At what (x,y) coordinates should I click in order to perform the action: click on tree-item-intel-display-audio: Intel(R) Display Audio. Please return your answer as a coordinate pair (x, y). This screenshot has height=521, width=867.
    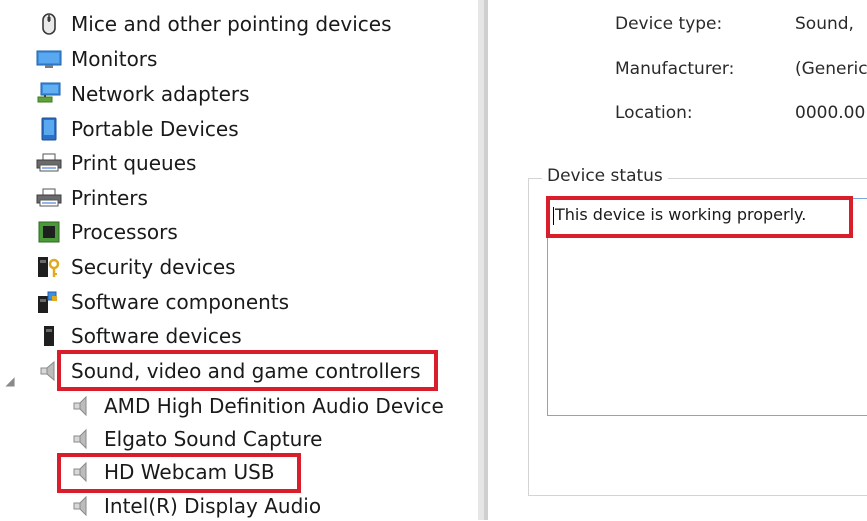
    Looking at the image, I should click on (195, 506).